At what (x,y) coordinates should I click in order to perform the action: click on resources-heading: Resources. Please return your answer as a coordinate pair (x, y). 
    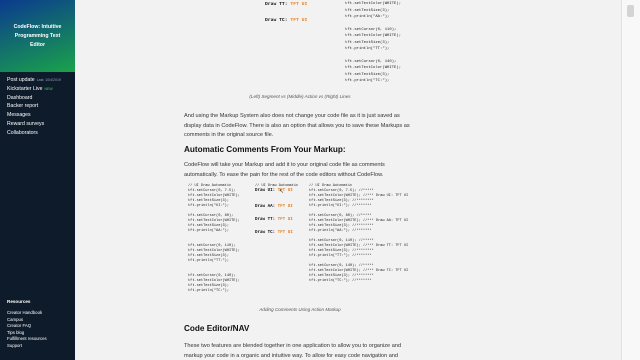
    Looking at the image, I should click on (19, 301).